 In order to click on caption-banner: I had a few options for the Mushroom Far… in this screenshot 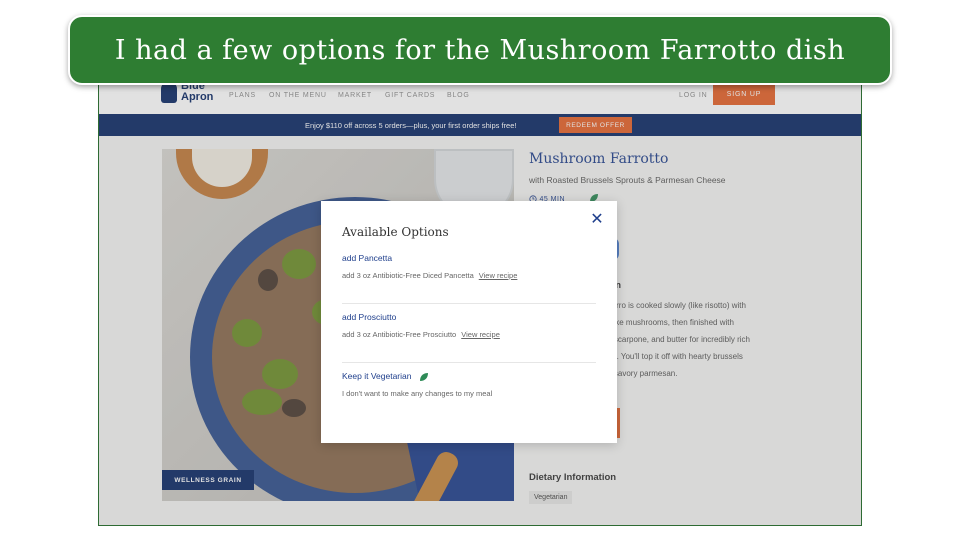, I will do `click(480, 50)`.